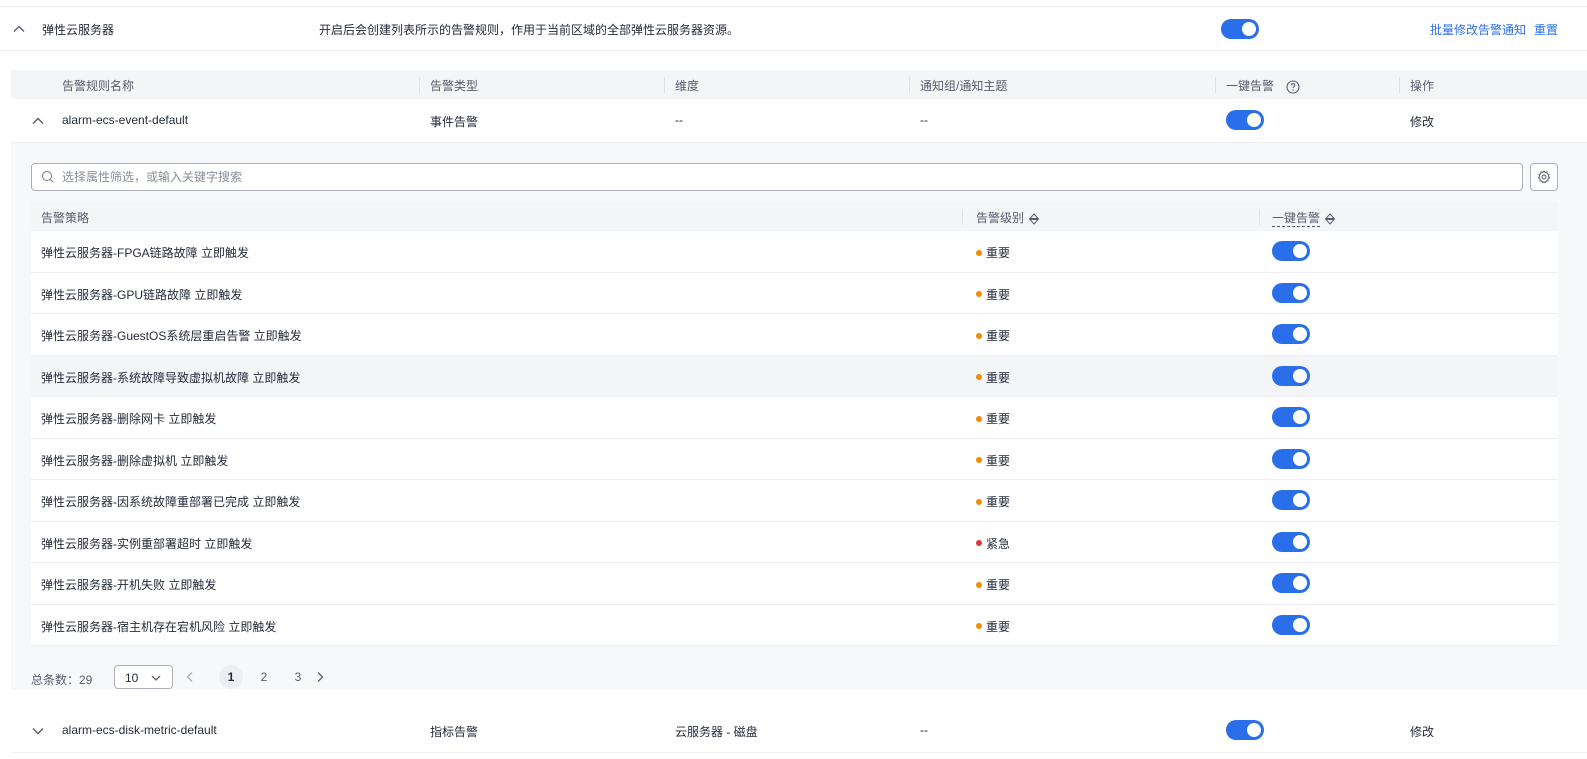  What do you see at coordinates (454, 86) in the screenshot?
I see `header-alarm-type: 告警类型` at bounding box center [454, 86].